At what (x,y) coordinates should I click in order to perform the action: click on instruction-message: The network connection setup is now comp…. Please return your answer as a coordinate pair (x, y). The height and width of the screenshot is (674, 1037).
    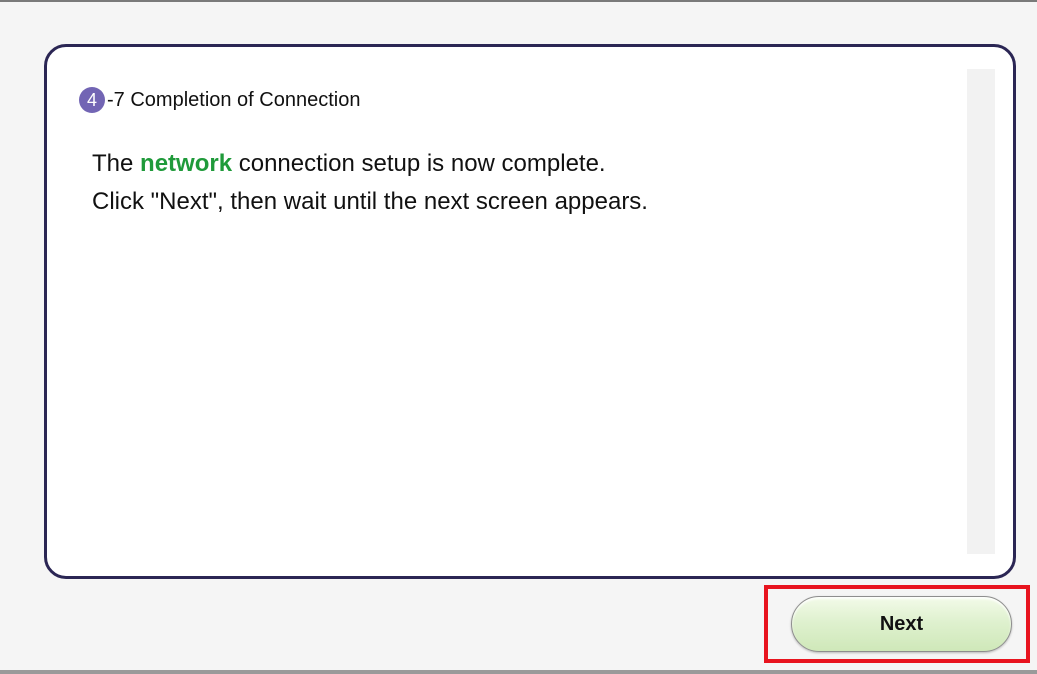
    Looking at the image, I should click on (370, 183).